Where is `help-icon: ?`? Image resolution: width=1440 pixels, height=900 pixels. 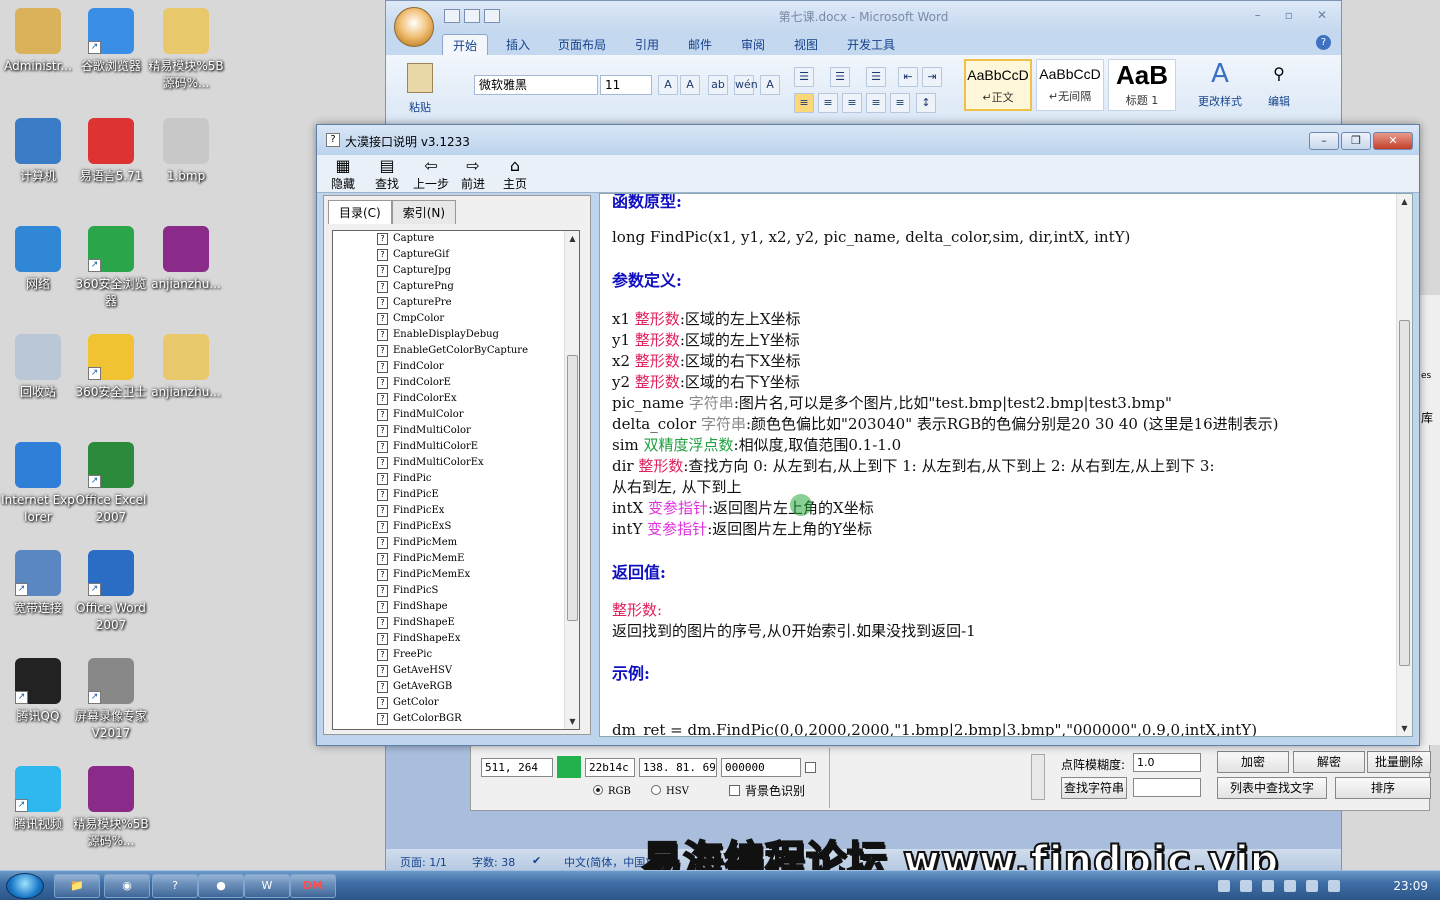 help-icon: ? is located at coordinates (1323, 42).